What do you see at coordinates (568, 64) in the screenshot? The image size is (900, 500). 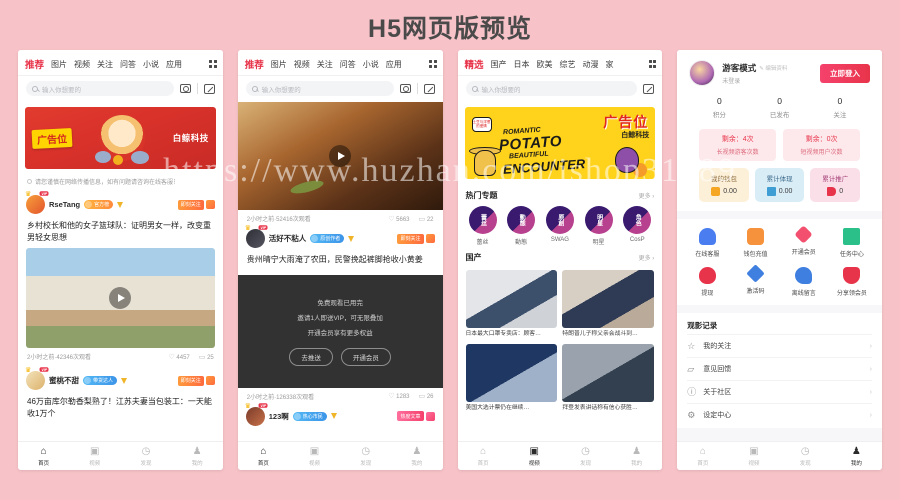 I see `tab-variety: 综艺` at bounding box center [568, 64].